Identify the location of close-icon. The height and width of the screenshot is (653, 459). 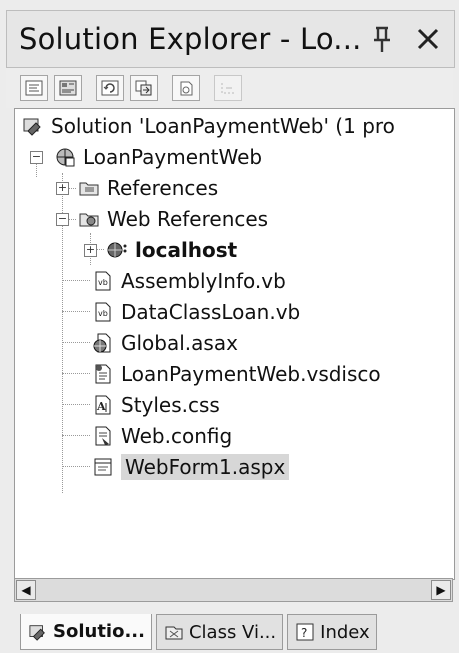
(428, 39).